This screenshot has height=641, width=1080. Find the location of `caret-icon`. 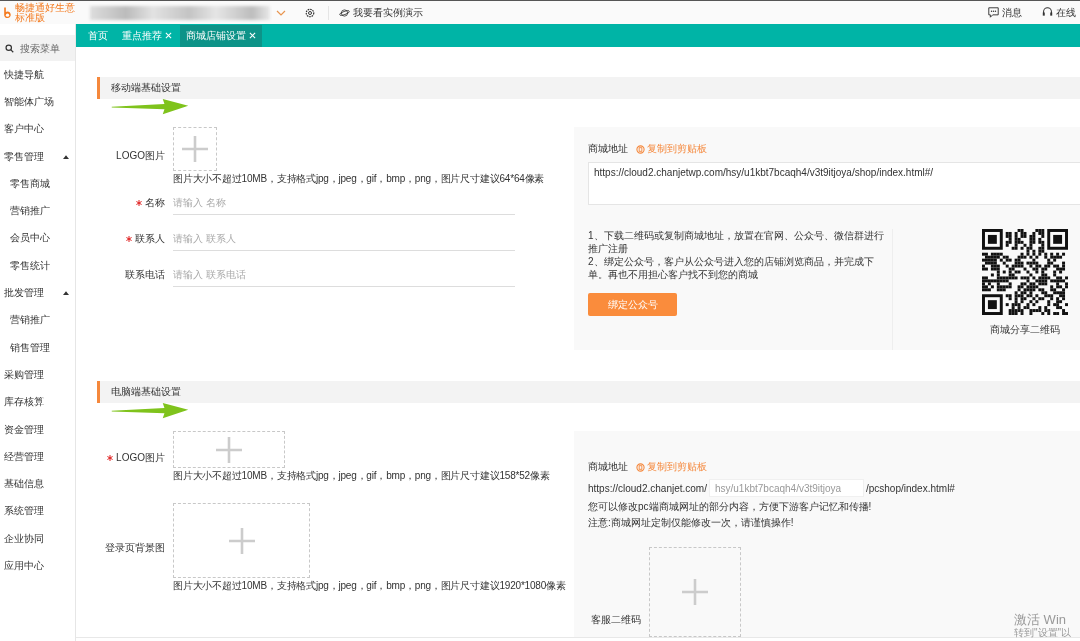

caret-icon is located at coordinates (281, 12).